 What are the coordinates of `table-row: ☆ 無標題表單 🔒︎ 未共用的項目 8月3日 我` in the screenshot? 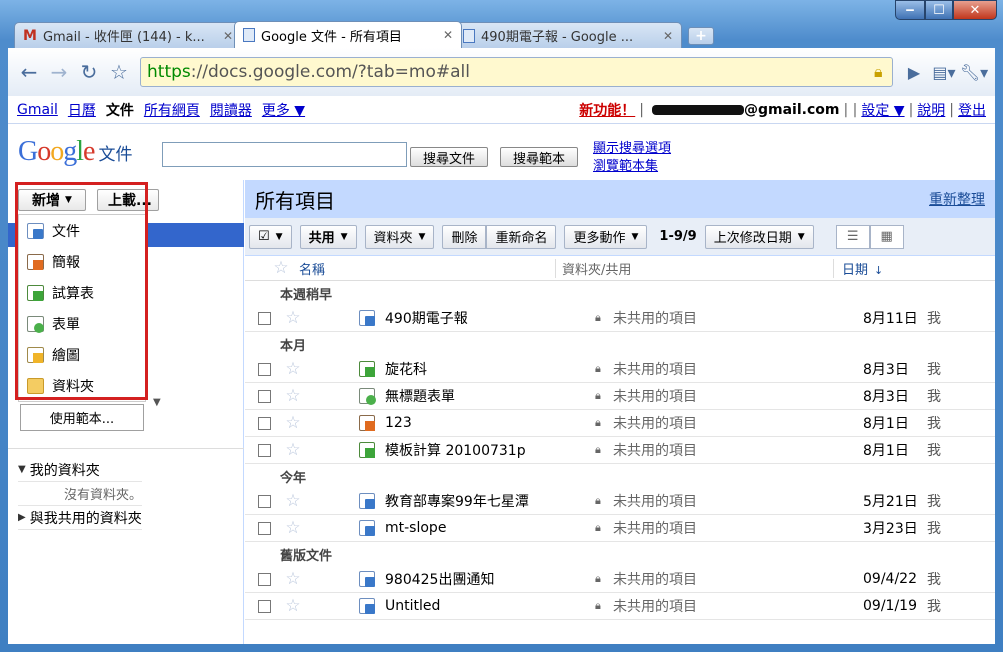 It's located at (620, 396).